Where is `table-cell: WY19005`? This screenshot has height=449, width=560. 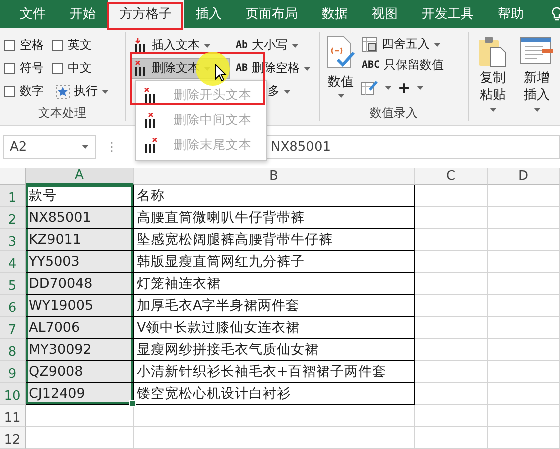
table-cell: WY19005 is located at coordinates (80, 306).